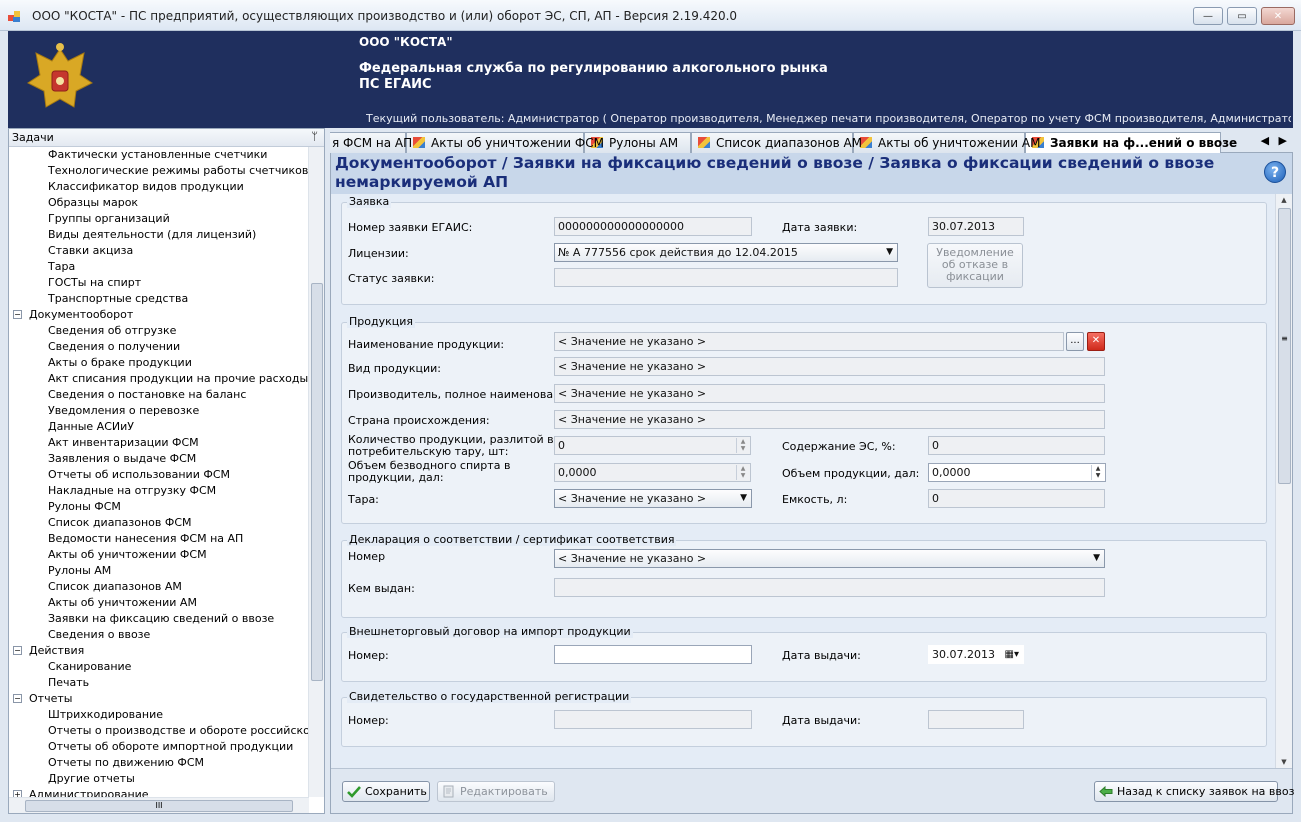 The width and height of the screenshot is (1301, 822). Describe the element at coordinates (386, 791) in the screenshot. I see `save-button: Сохранить` at that location.